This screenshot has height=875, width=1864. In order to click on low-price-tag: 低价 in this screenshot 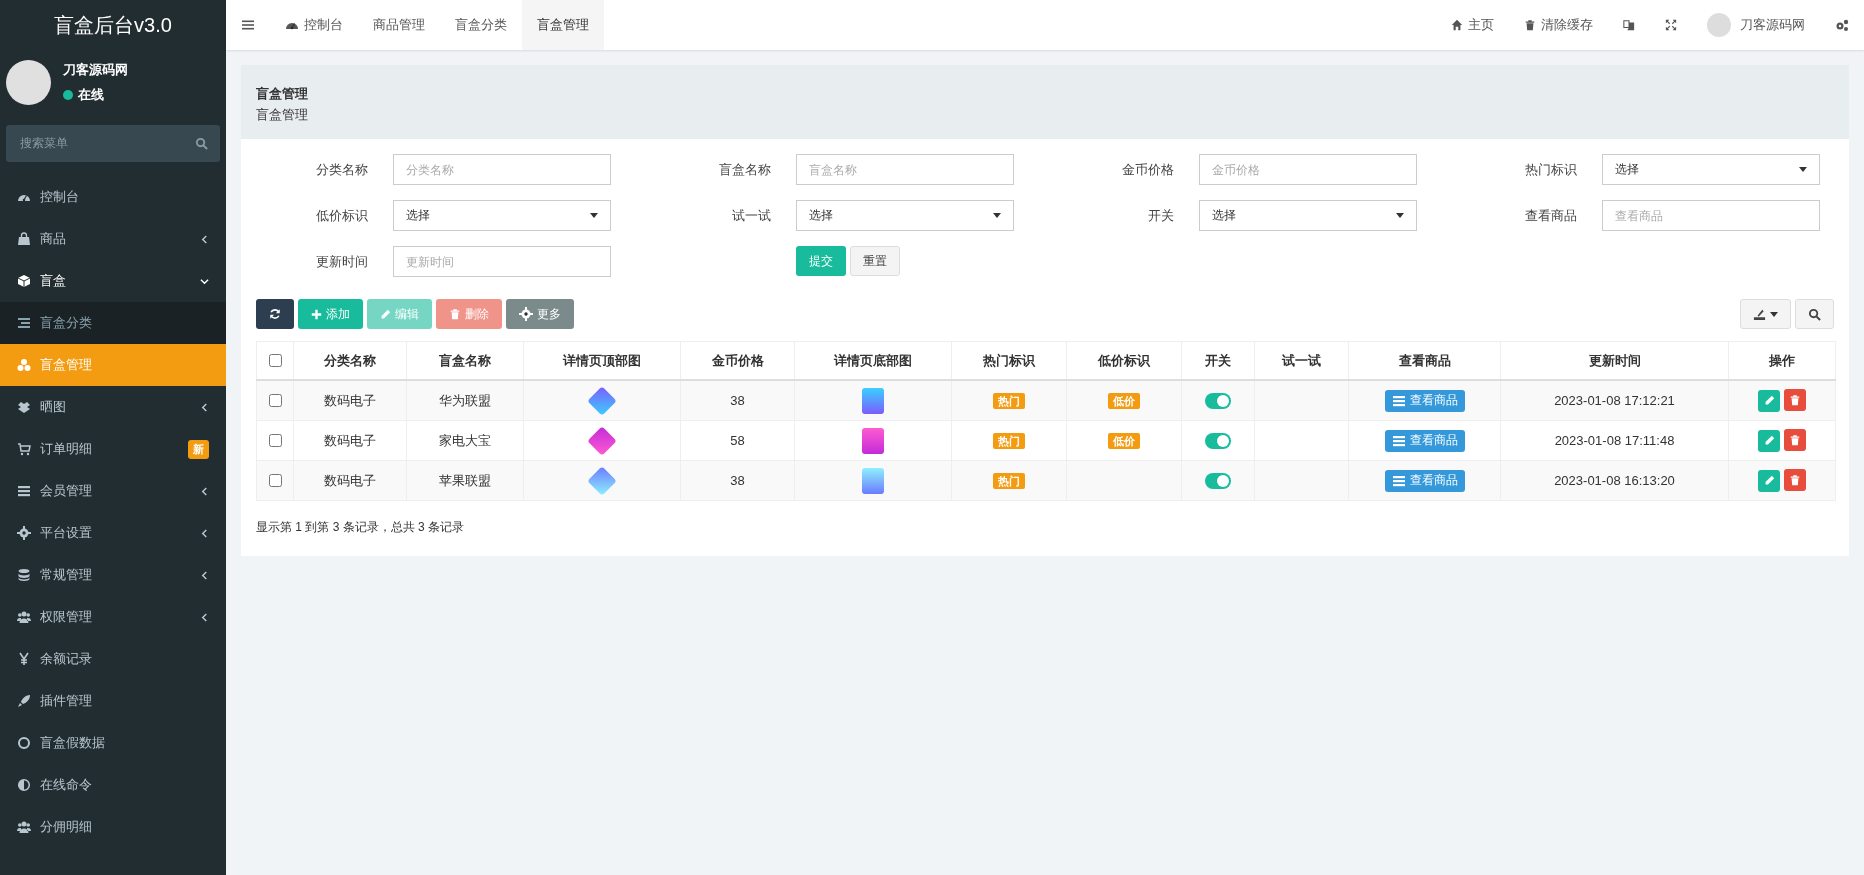, I will do `click(1124, 400)`.